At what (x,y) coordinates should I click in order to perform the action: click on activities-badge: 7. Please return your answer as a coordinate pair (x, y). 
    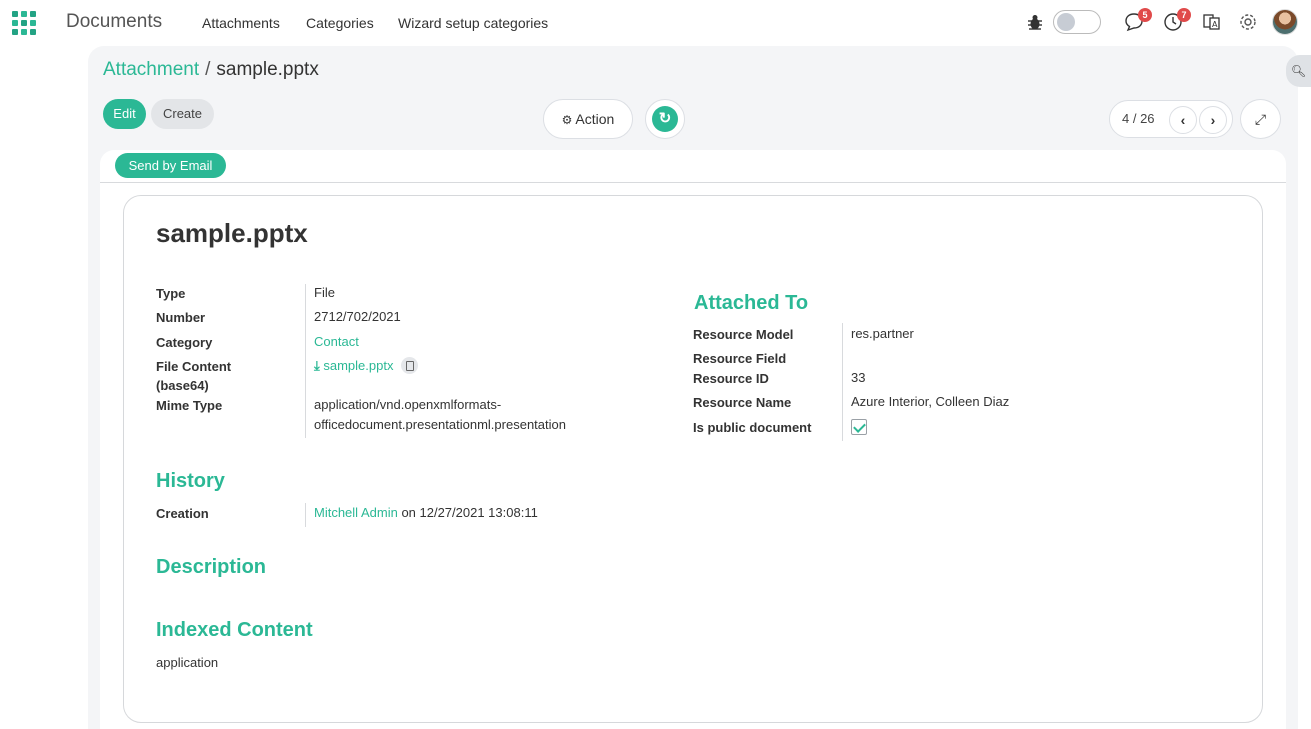
    Looking at the image, I should click on (1184, 15).